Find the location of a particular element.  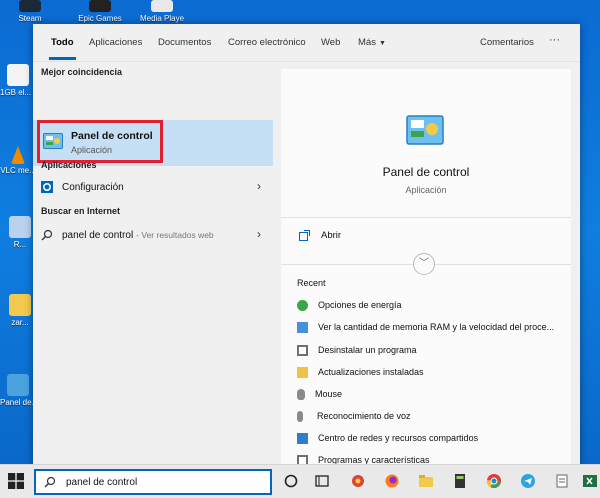

notepad-icon is located at coordinates (562, 481).